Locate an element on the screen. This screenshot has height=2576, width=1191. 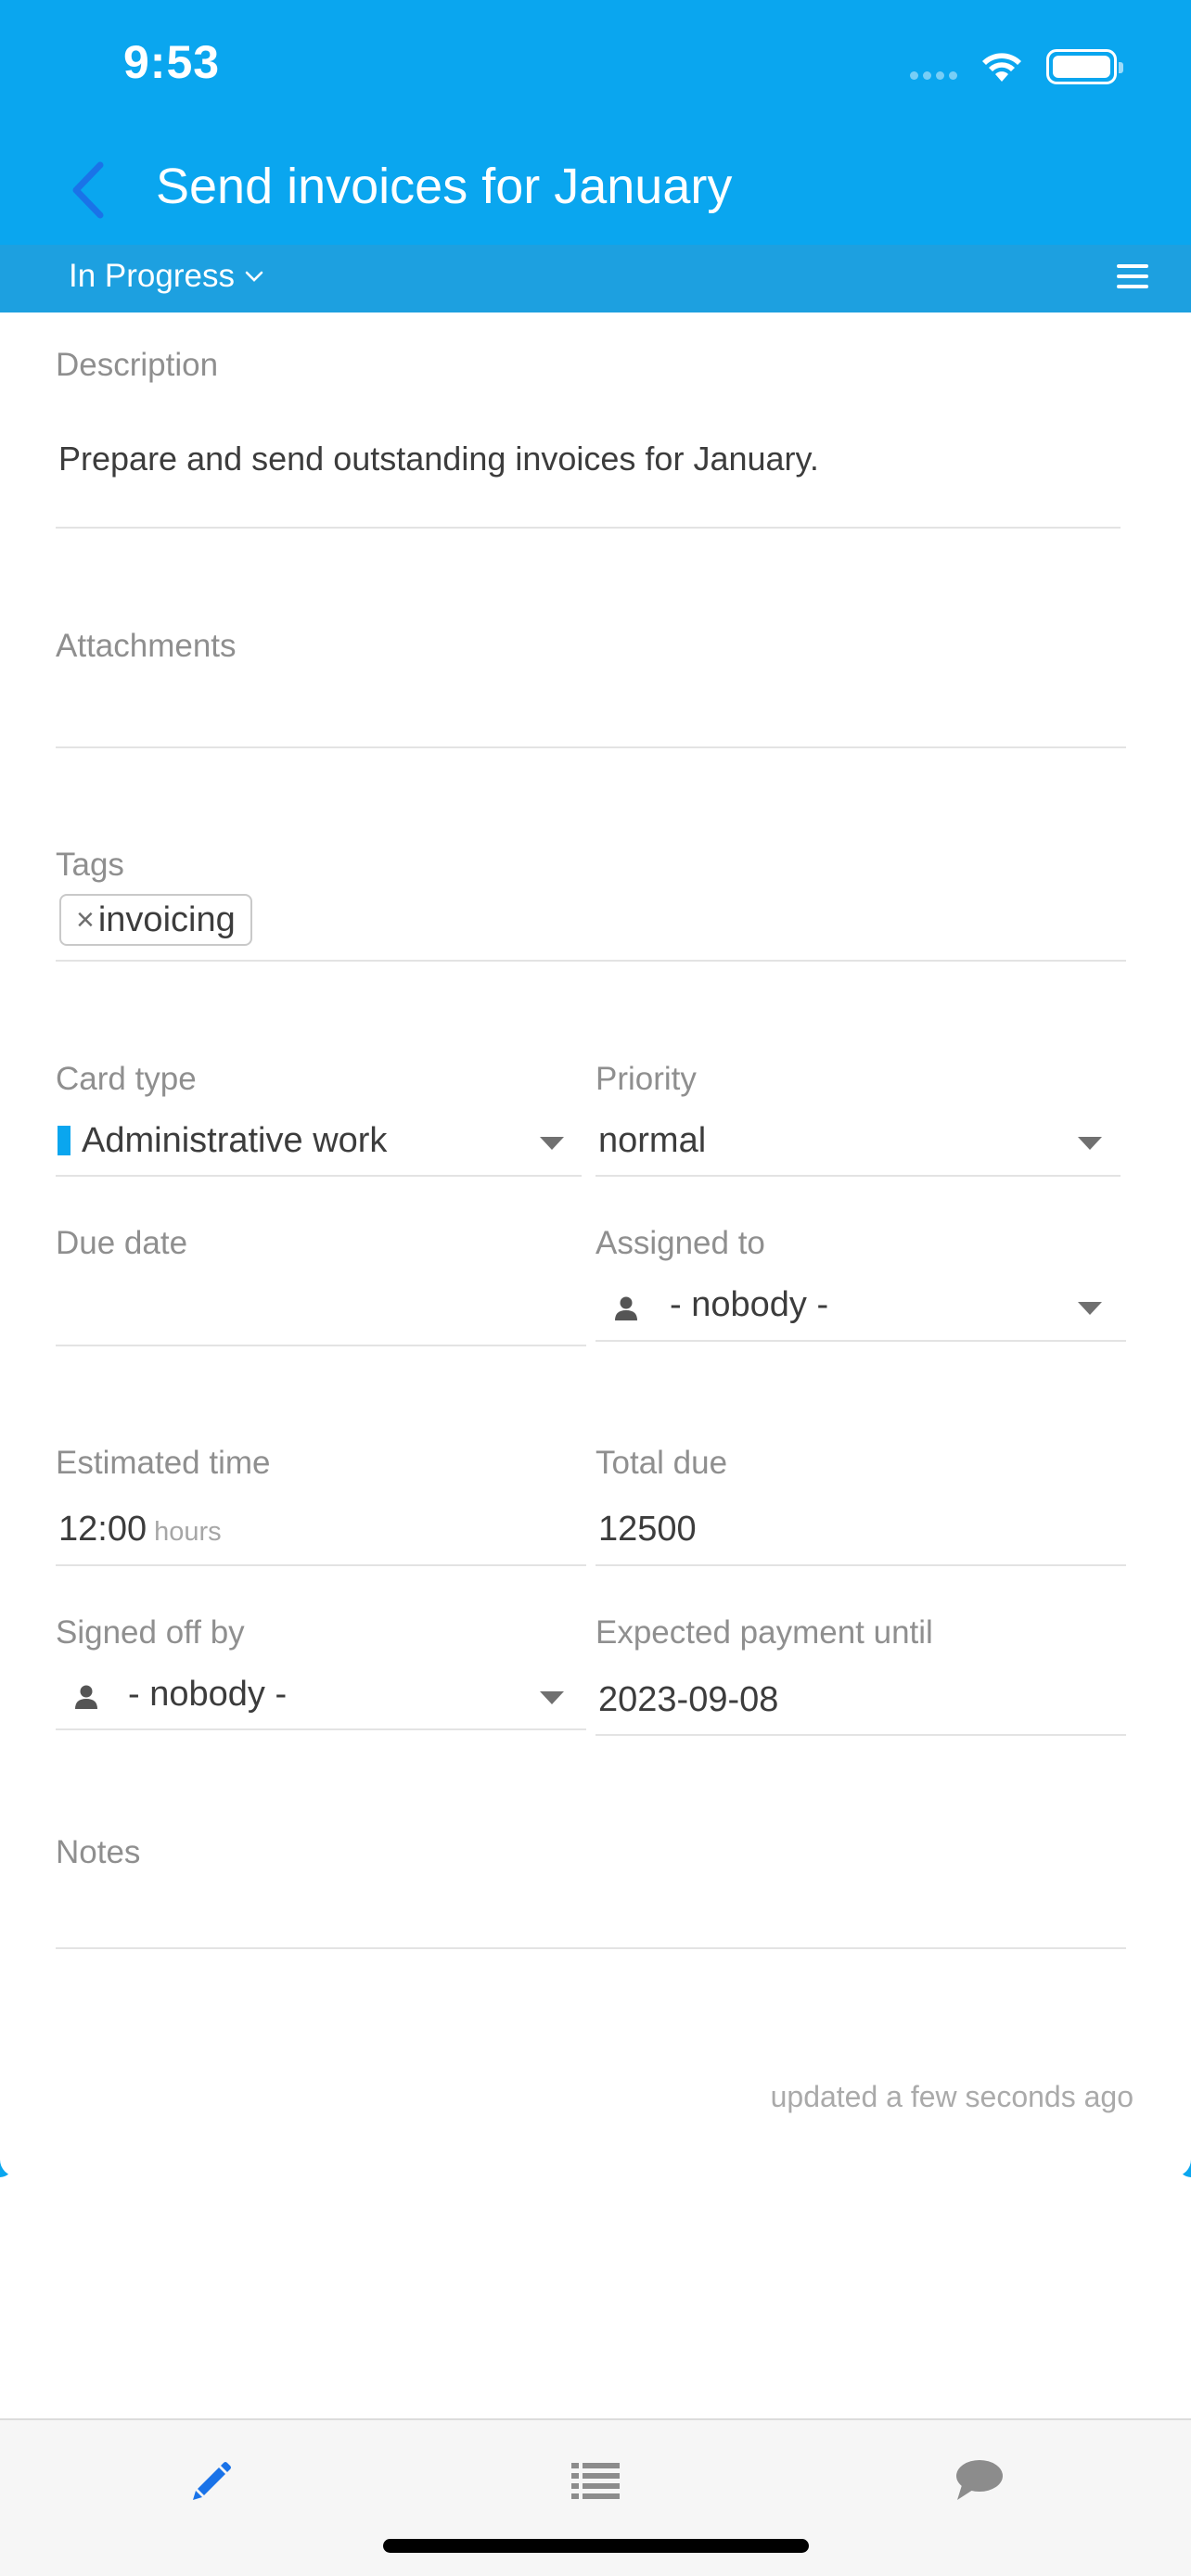
estimated-time-label: Estimated time is located at coordinates (164, 1463).